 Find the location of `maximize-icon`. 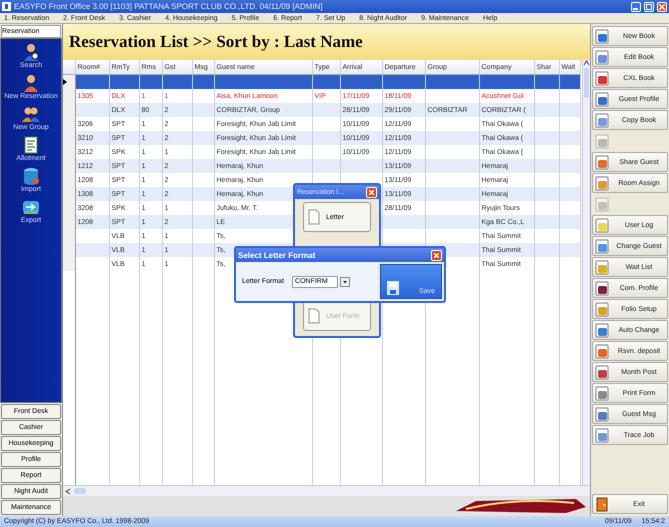

maximize-icon is located at coordinates (649, 7).